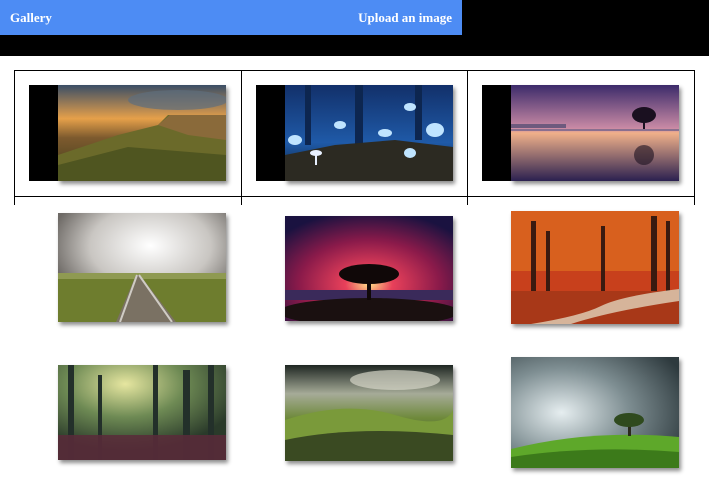 The image size is (709, 502). What do you see at coordinates (142, 267) in the screenshot?
I see `gallery-image-railroad-storm` at bounding box center [142, 267].